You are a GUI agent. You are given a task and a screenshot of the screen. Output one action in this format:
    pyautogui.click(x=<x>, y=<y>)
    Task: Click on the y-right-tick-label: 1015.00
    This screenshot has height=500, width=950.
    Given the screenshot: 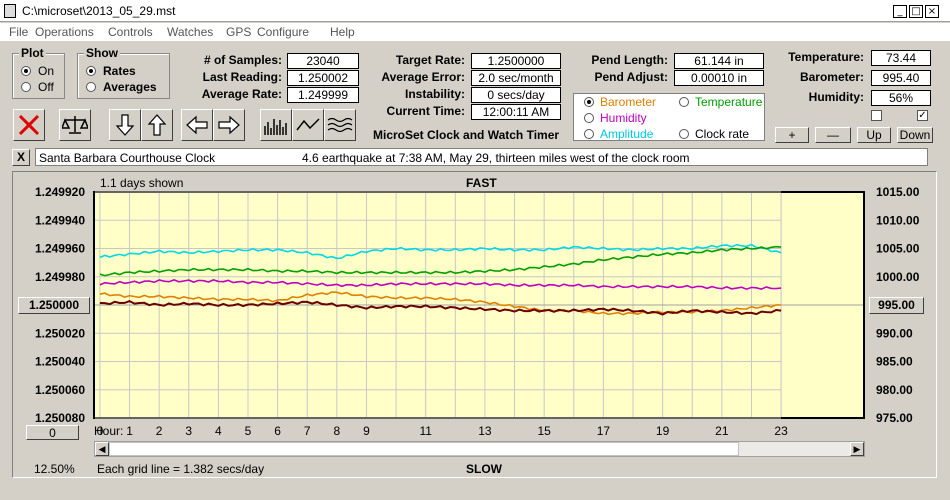 What is the action you would take?
    pyautogui.click(x=898, y=192)
    